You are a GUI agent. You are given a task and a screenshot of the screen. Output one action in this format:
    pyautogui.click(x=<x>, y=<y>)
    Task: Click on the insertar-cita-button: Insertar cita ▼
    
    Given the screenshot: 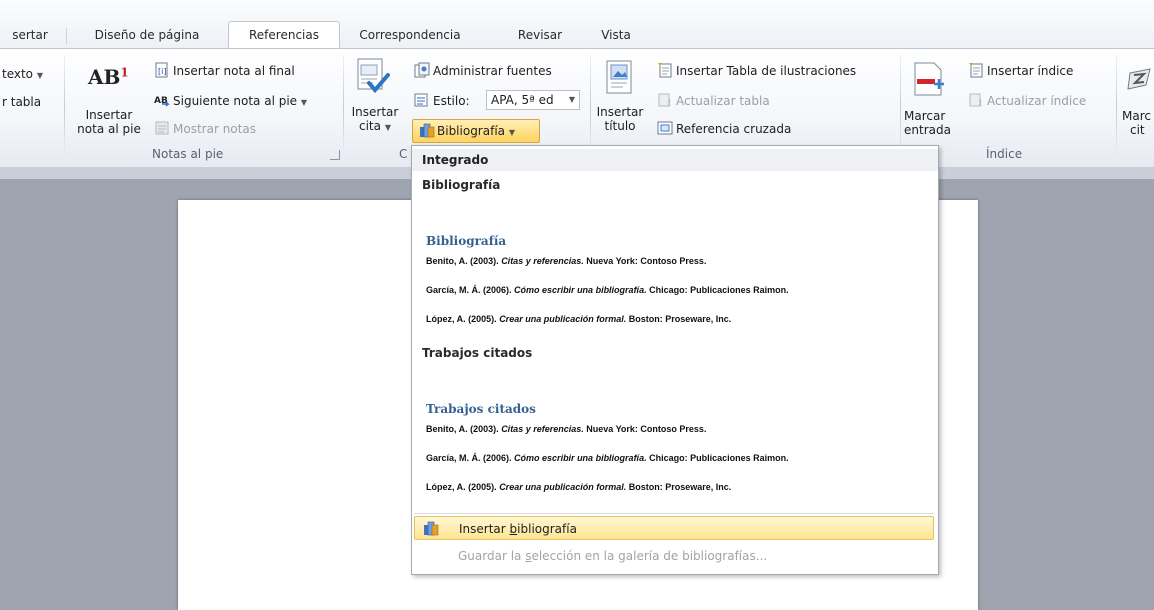 What is the action you would take?
    pyautogui.click(x=375, y=100)
    